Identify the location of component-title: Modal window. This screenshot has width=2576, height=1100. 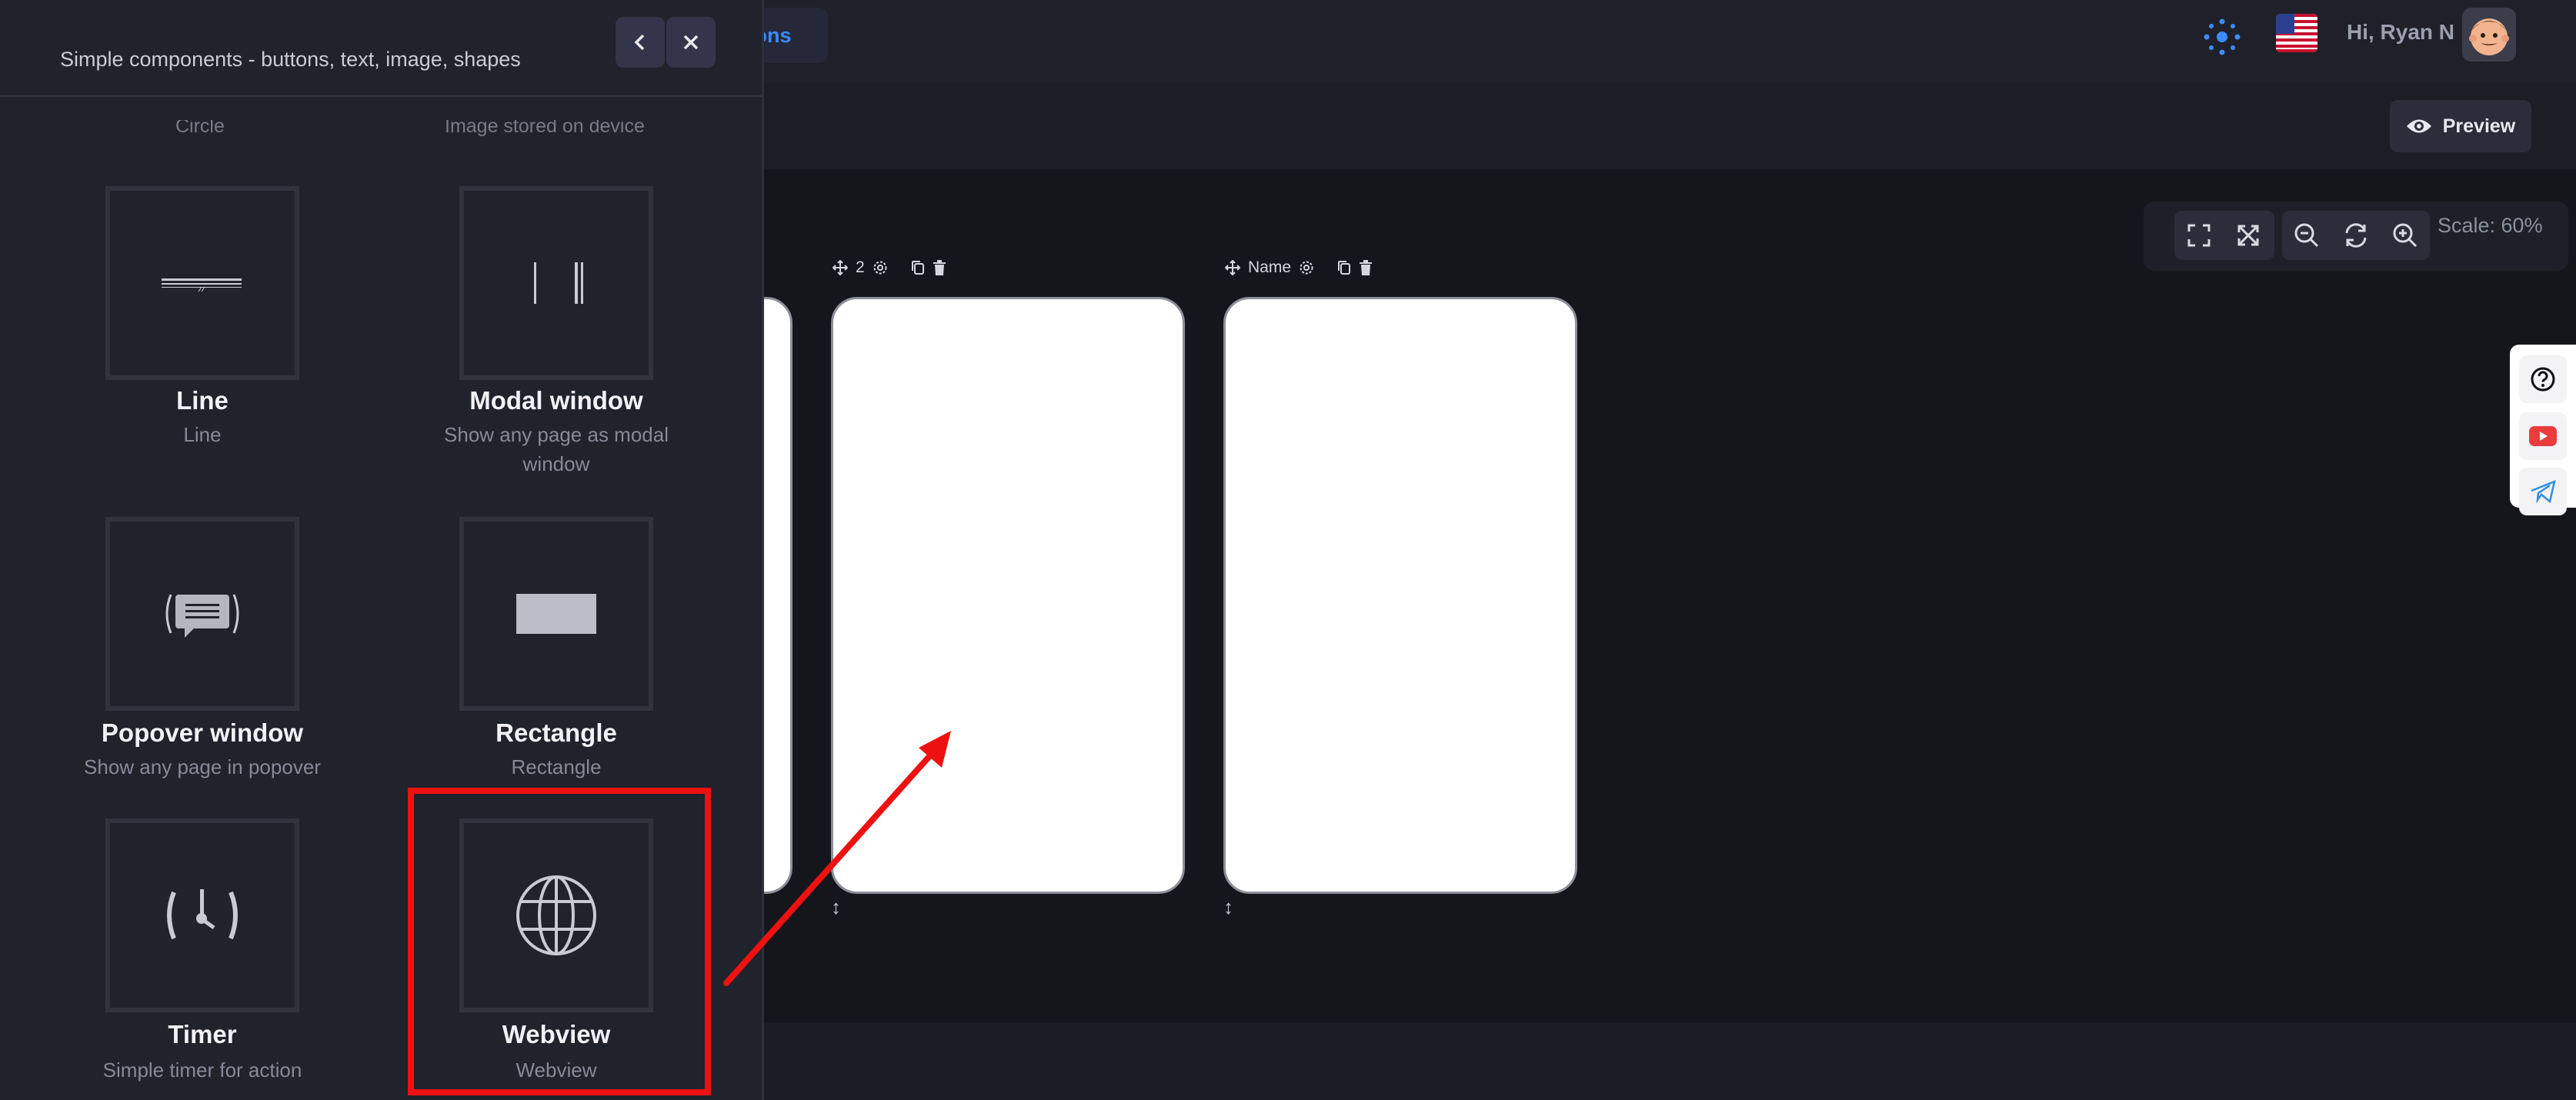
(556, 400).